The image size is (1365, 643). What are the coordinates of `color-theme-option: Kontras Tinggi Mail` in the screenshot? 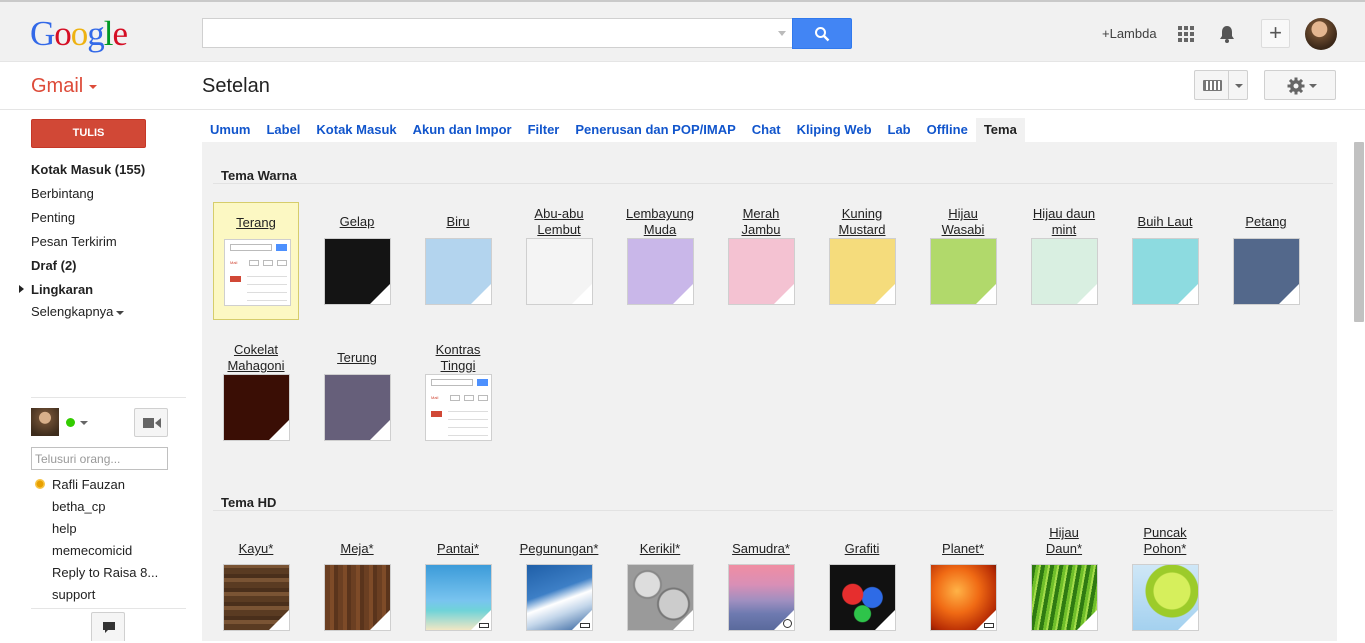 It's located at (458, 397).